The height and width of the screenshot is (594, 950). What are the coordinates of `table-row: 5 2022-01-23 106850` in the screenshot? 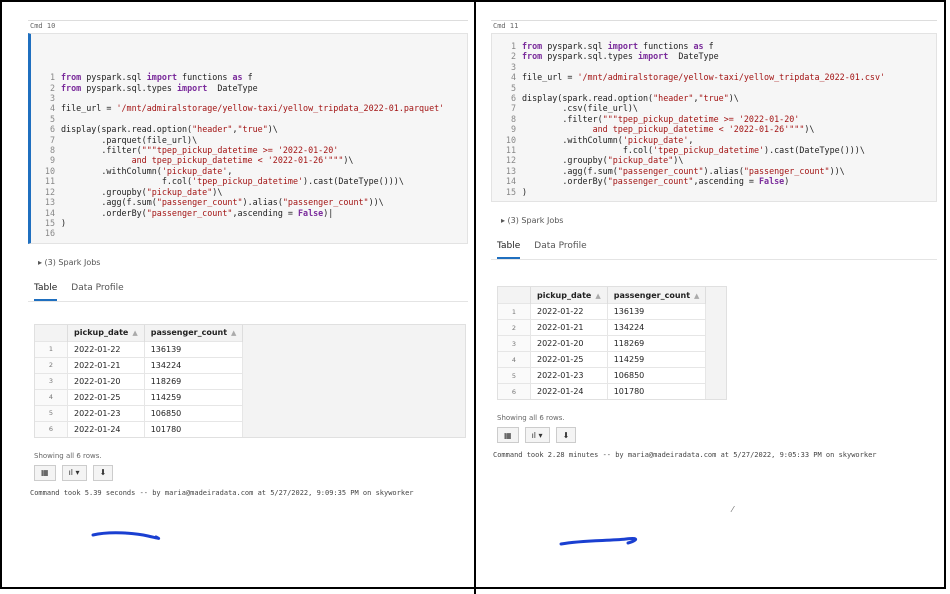 It's located at (602, 375).